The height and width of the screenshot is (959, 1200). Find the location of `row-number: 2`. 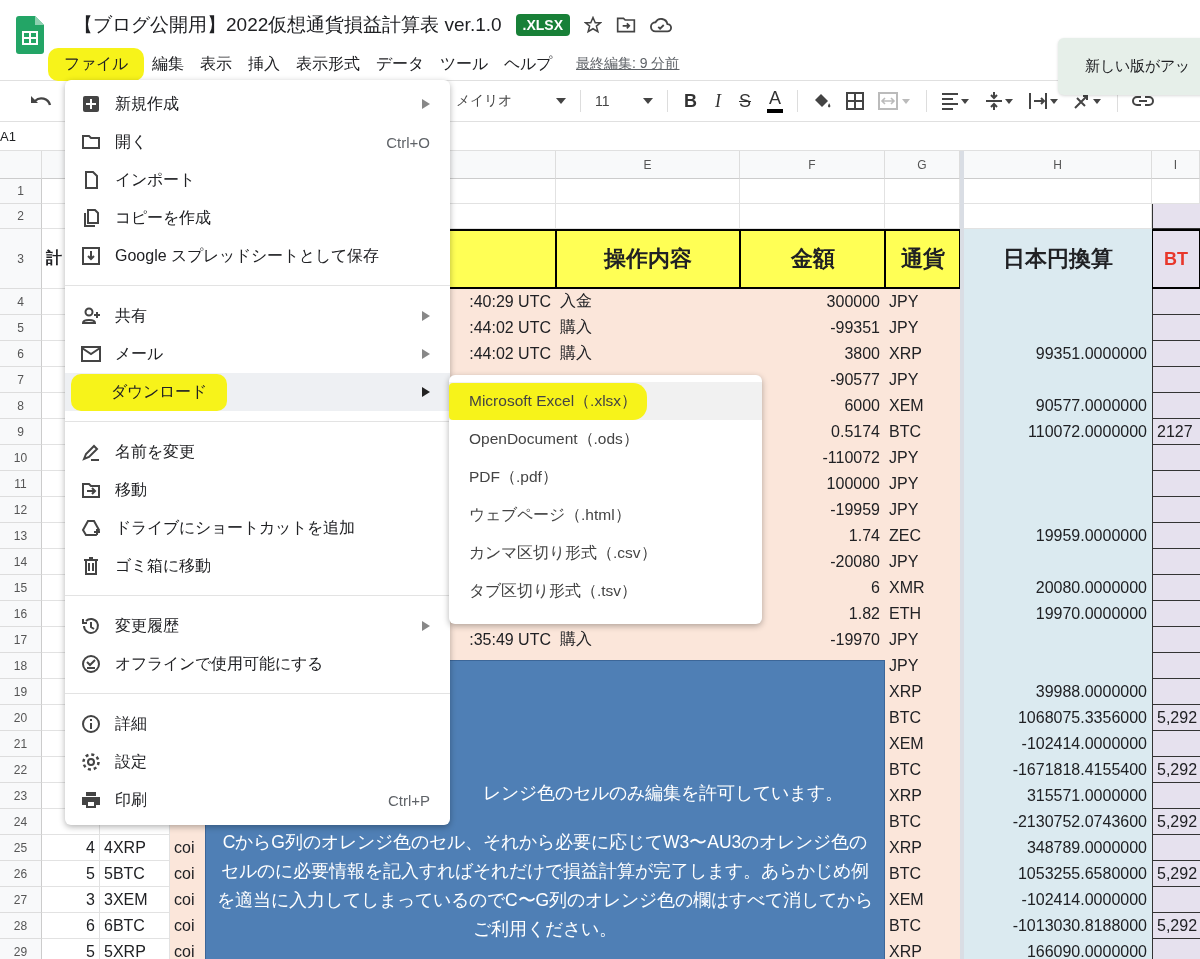

row-number: 2 is located at coordinates (21, 216).